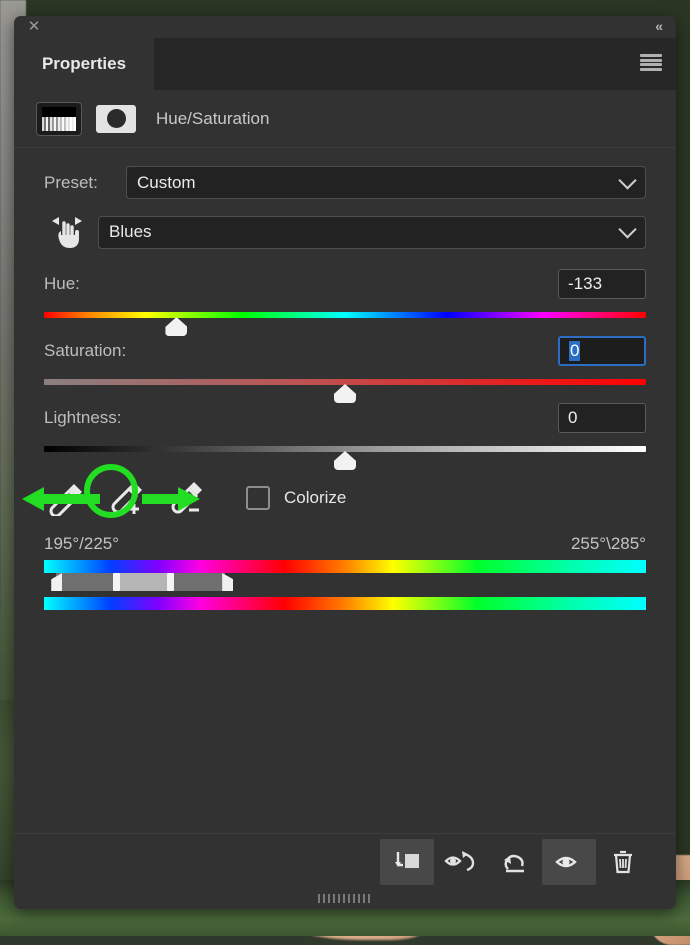 This screenshot has width=690, height=945. Describe the element at coordinates (602, 418) in the screenshot. I see `lightness-input: 0` at that location.